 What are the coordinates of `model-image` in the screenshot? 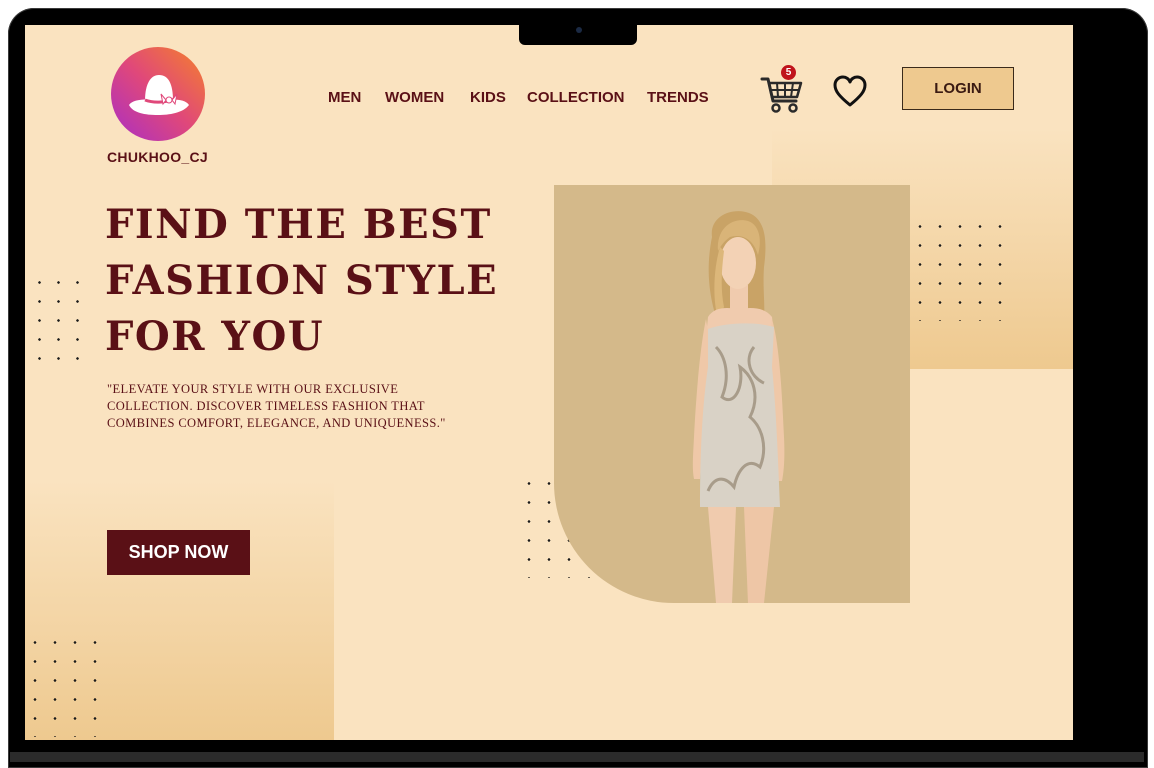 It's located at (738, 407).